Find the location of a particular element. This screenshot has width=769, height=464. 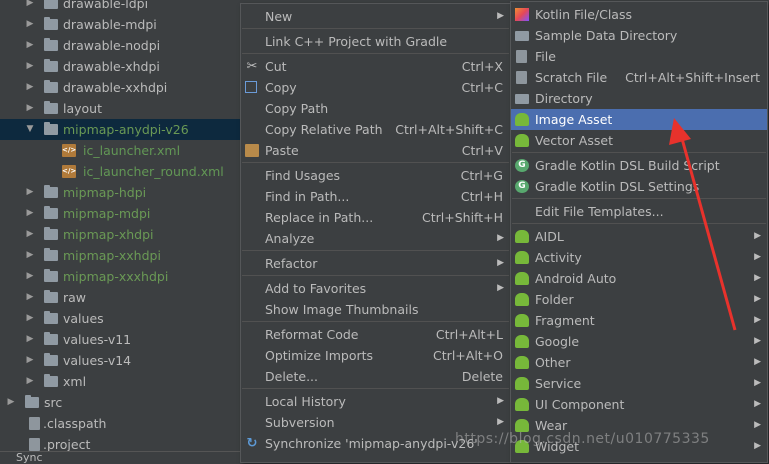

arrow-shaft is located at coordinates (708, 232).